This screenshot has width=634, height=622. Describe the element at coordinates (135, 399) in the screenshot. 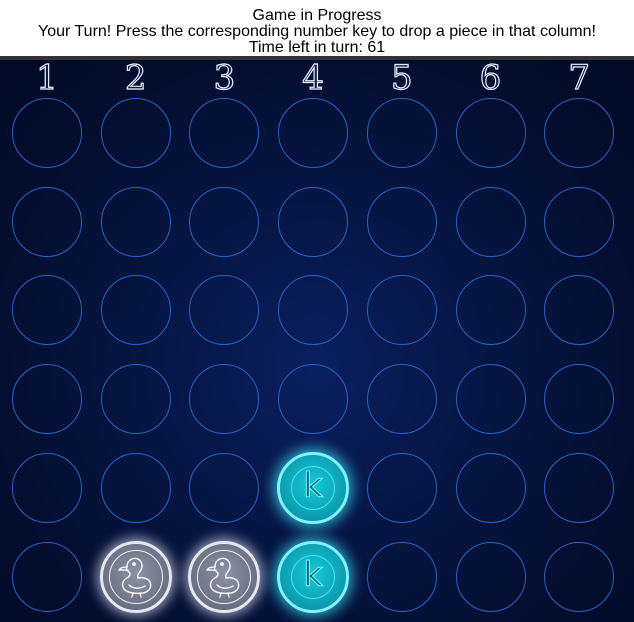

I see `board-slot-r4-c2` at that location.